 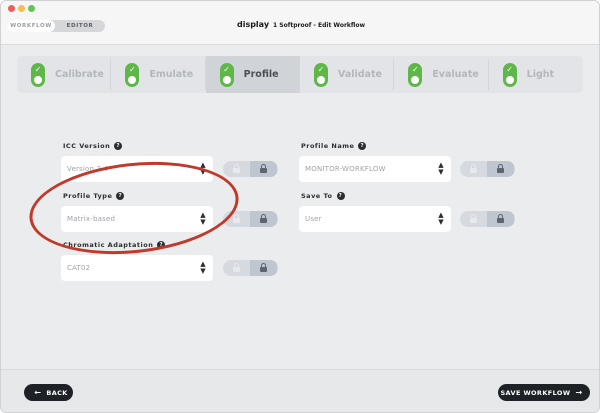 What do you see at coordinates (319, 25) in the screenshot?
I see `window-title-subtitle: 1 Softproof - Edit Workflow` at bounding box center [319, 25].